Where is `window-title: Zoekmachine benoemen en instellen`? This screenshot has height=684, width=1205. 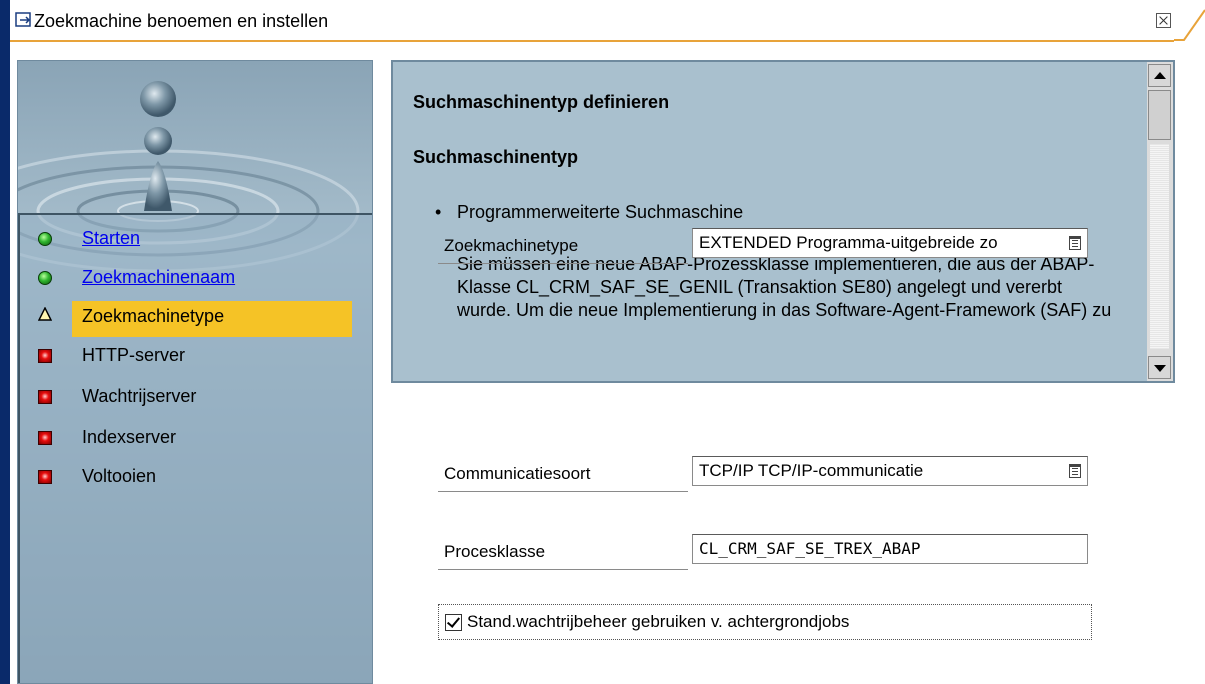 window-title: Zoekmachine benoemen en instellen is located at coordinates (181, 21).